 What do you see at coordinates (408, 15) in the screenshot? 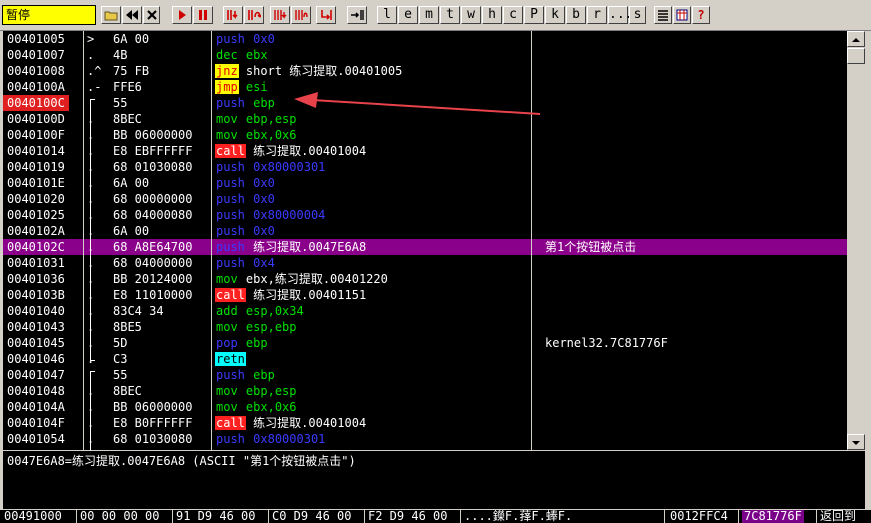
I see `window-button-e: e` at bounding box center [408, 15].